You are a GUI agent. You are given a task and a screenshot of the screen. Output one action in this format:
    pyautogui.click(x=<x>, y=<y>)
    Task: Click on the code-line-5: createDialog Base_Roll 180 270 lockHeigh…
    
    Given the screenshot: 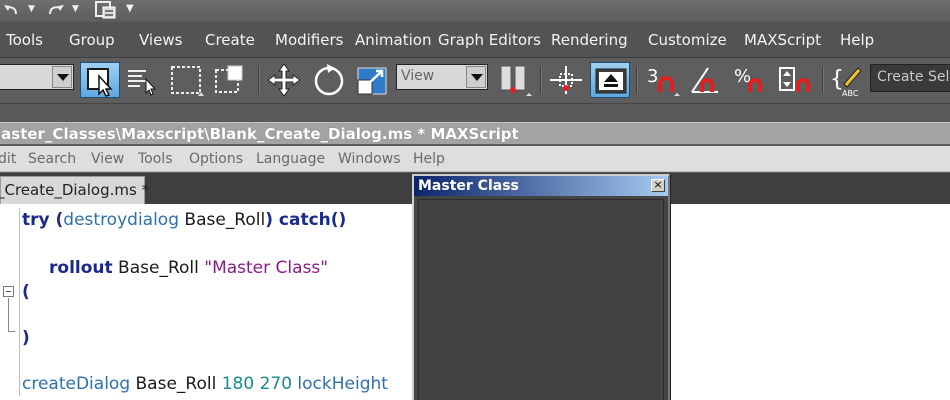 What is the action you would take?
    pyautogui.click(x=205, y=384)
    